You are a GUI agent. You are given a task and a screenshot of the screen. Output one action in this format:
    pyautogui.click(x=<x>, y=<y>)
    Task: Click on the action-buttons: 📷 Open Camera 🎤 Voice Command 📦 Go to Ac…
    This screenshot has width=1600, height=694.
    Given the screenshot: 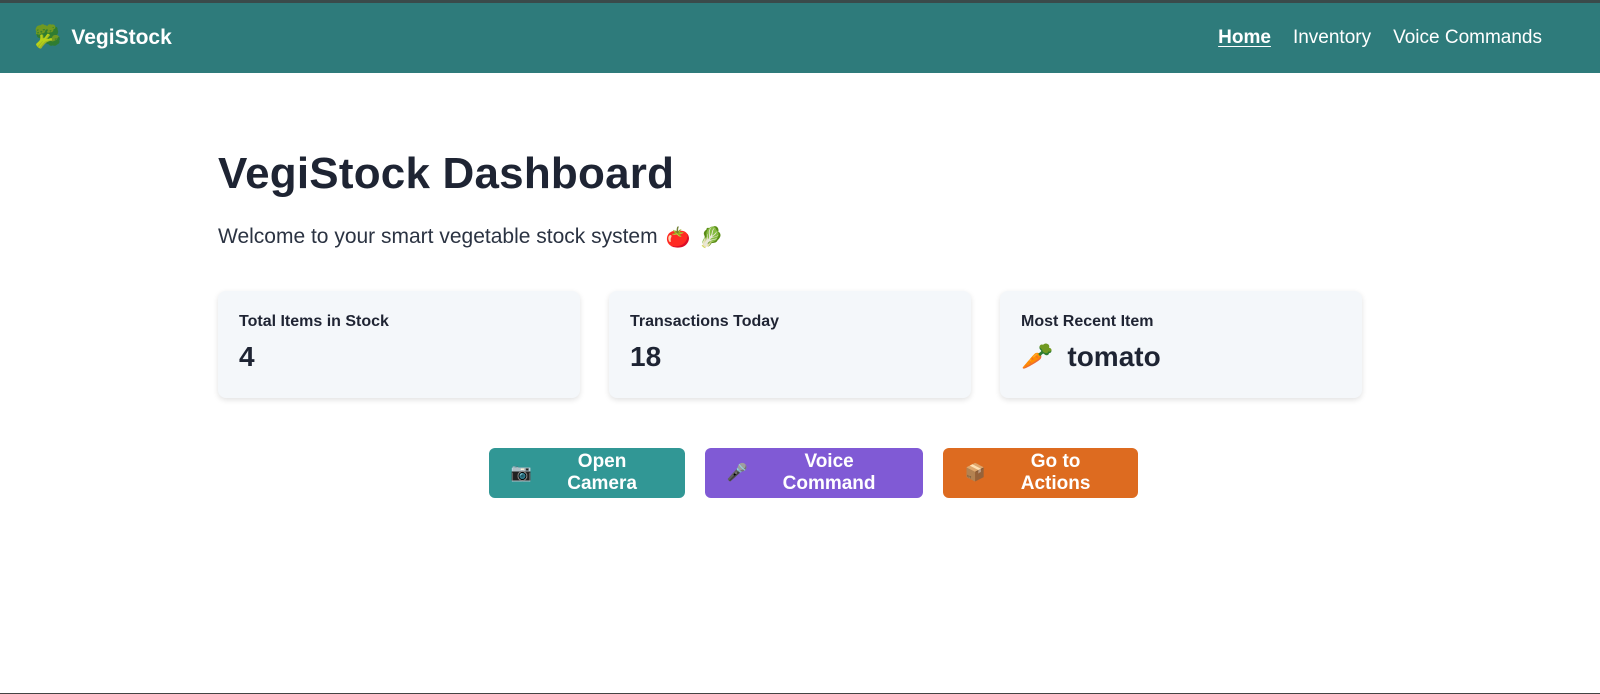 What is the action you would take?
    pyautogui.click(x=801, y=473)
    